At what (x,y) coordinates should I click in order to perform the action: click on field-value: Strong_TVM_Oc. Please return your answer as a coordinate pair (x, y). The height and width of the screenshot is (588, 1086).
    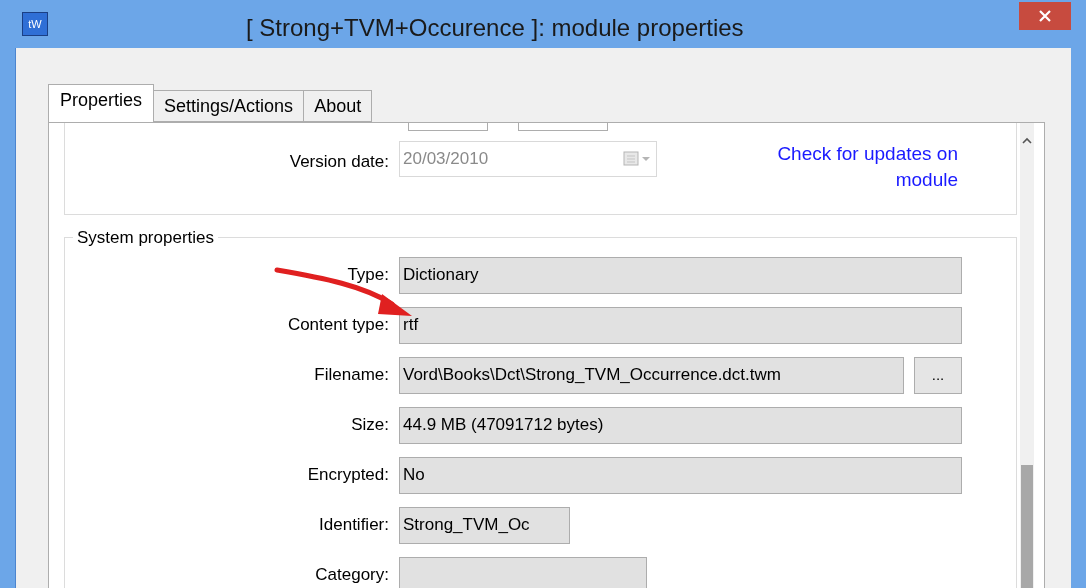
    Looking at the image, I should click on (466, 525).